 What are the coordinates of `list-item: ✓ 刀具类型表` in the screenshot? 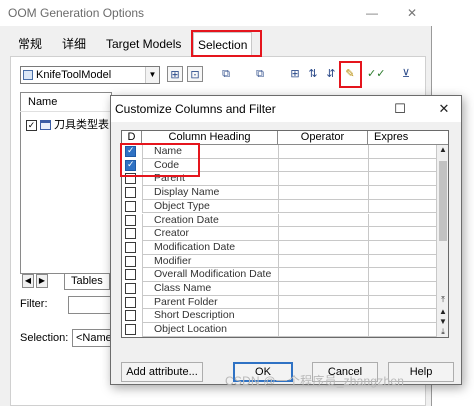 It's located at (67, 124).